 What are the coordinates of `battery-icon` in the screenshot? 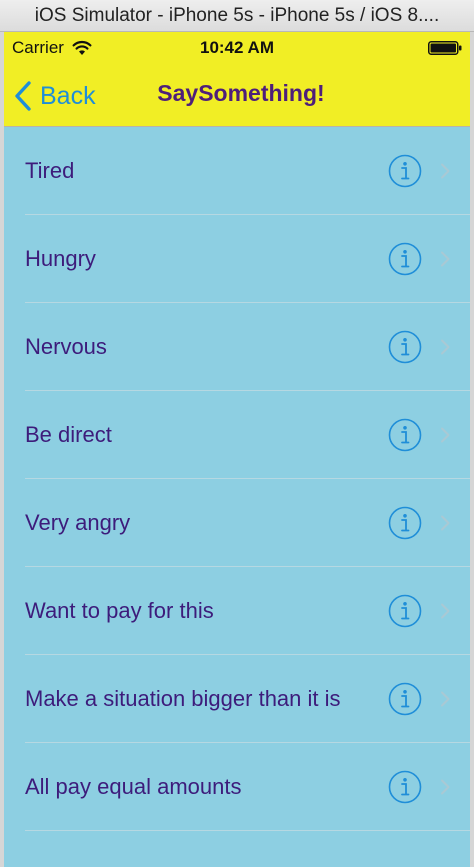 It's located at (445, 48).